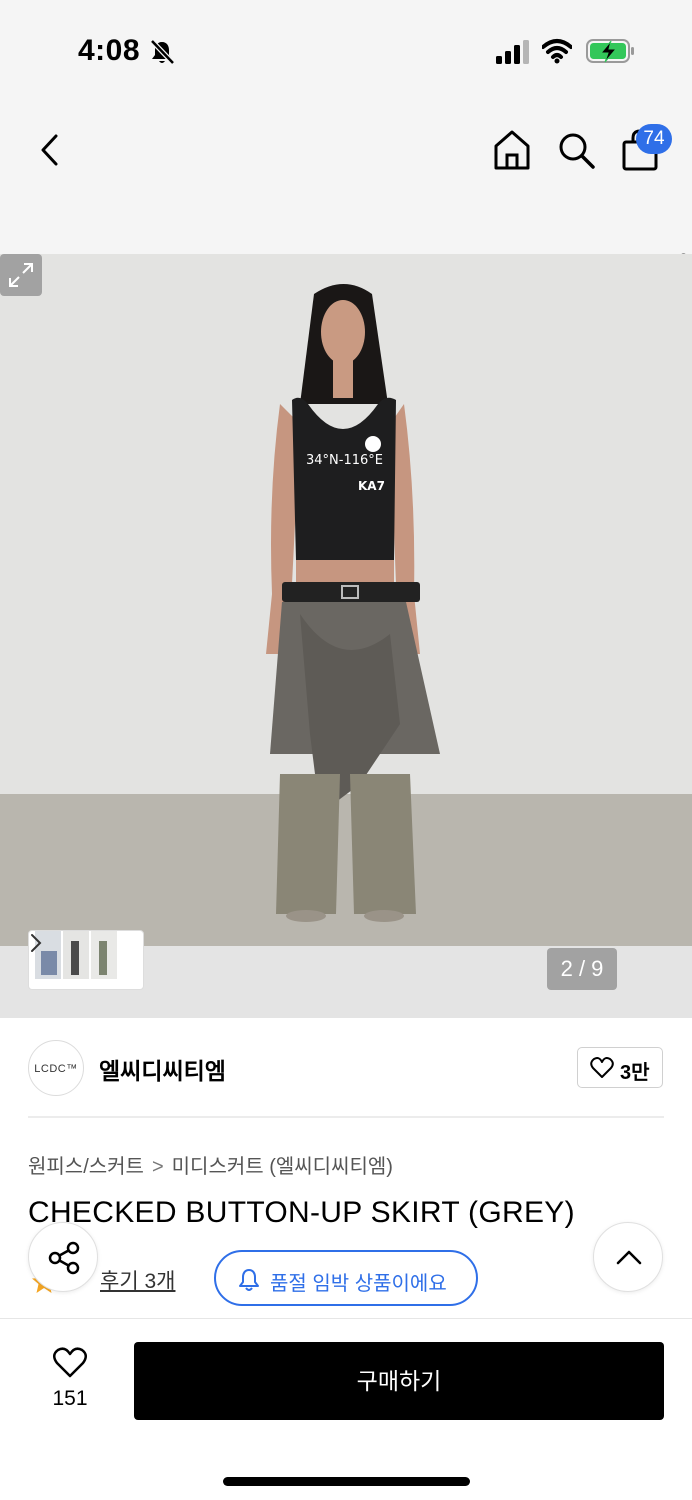 The image size is (692, 1500). I want to click on soldout-notice-text: 품절 임박 상품이에요, so click(358, 1284).